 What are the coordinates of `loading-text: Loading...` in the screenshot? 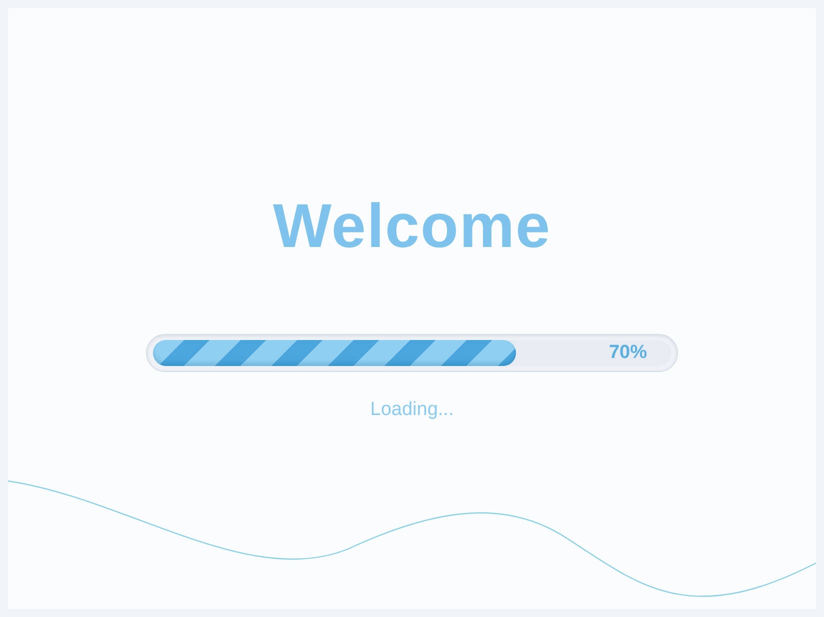 It's located at (412, 410).